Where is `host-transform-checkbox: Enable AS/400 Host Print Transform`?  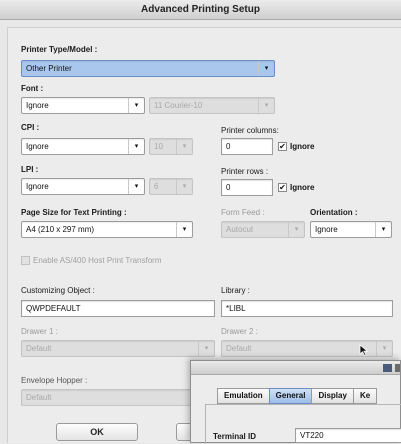 host-transform-checkbox: Enable AS/400 Host Print Transform is located at coordinates (91, 261).